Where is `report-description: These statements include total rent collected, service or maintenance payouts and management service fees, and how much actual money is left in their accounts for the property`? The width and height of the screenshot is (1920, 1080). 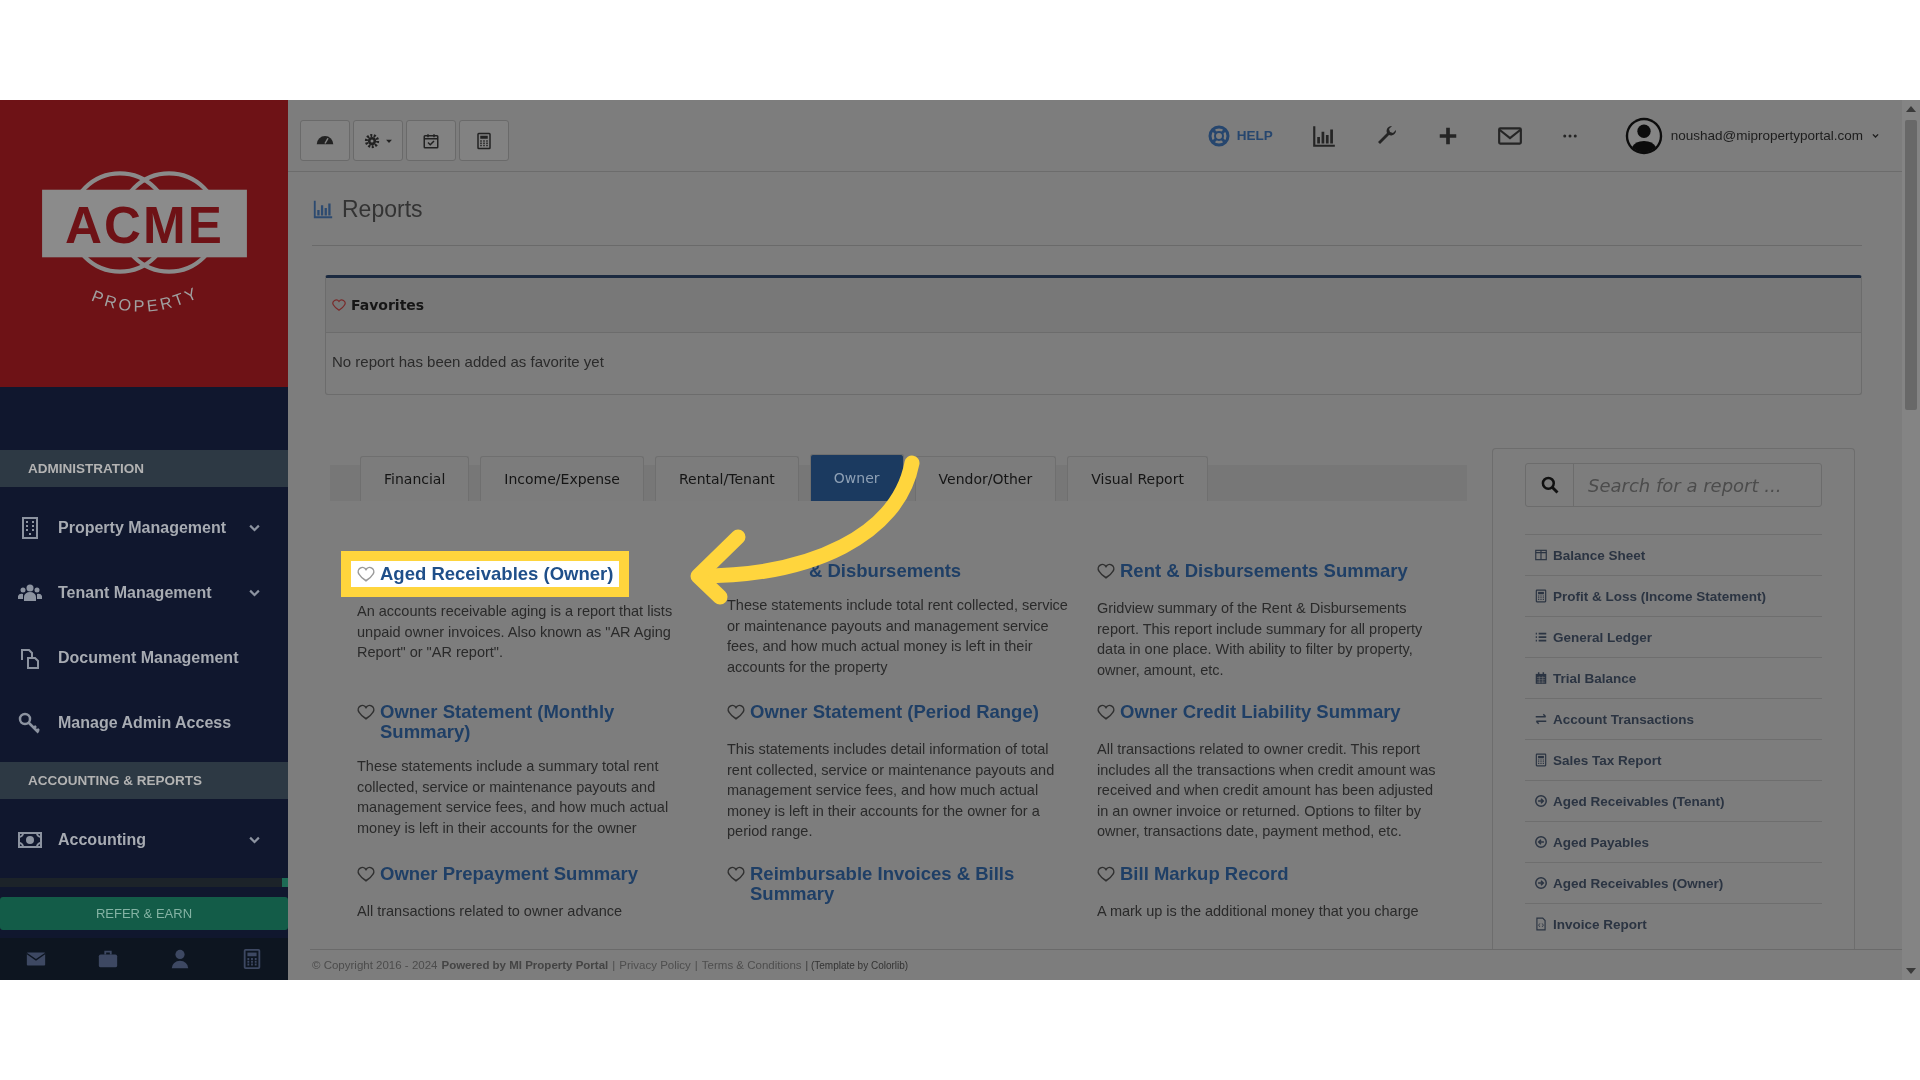
report-description: These statements include total rent collected, service or maintenance payouts and management service fees, and how much actual money is left in their accounts for the property is located at coordinates (898, 636).